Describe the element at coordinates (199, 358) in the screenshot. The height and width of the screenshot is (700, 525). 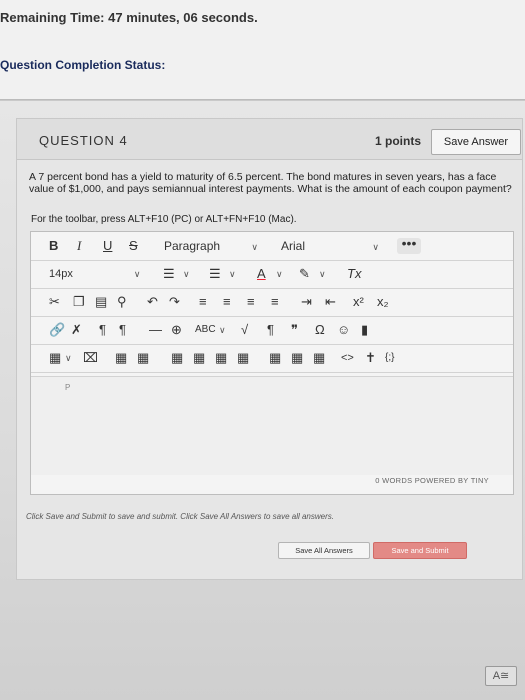
I see `insert-row-after-icon: ▦` at that location.